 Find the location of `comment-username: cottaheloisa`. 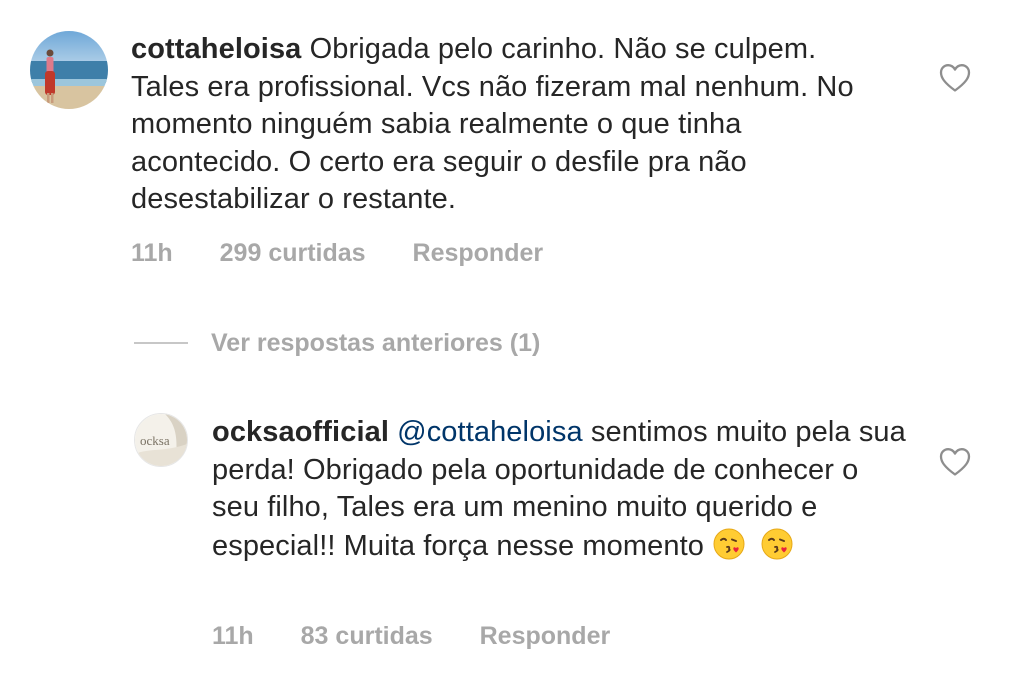

comment-username: cottaheloisa is located at coordinates (216, 49).